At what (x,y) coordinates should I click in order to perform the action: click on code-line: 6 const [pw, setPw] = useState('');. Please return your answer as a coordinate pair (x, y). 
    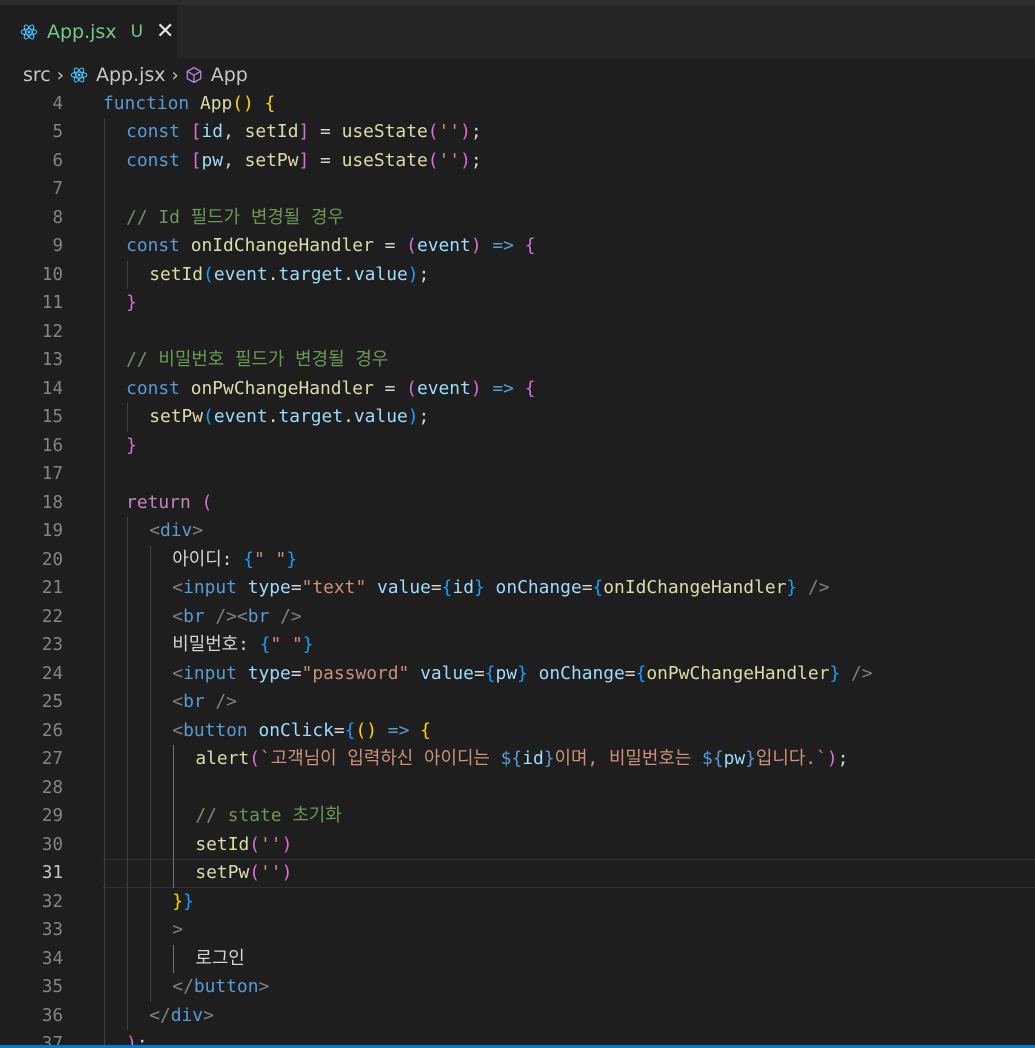
    Looking at the image, I should click on (517, 161).